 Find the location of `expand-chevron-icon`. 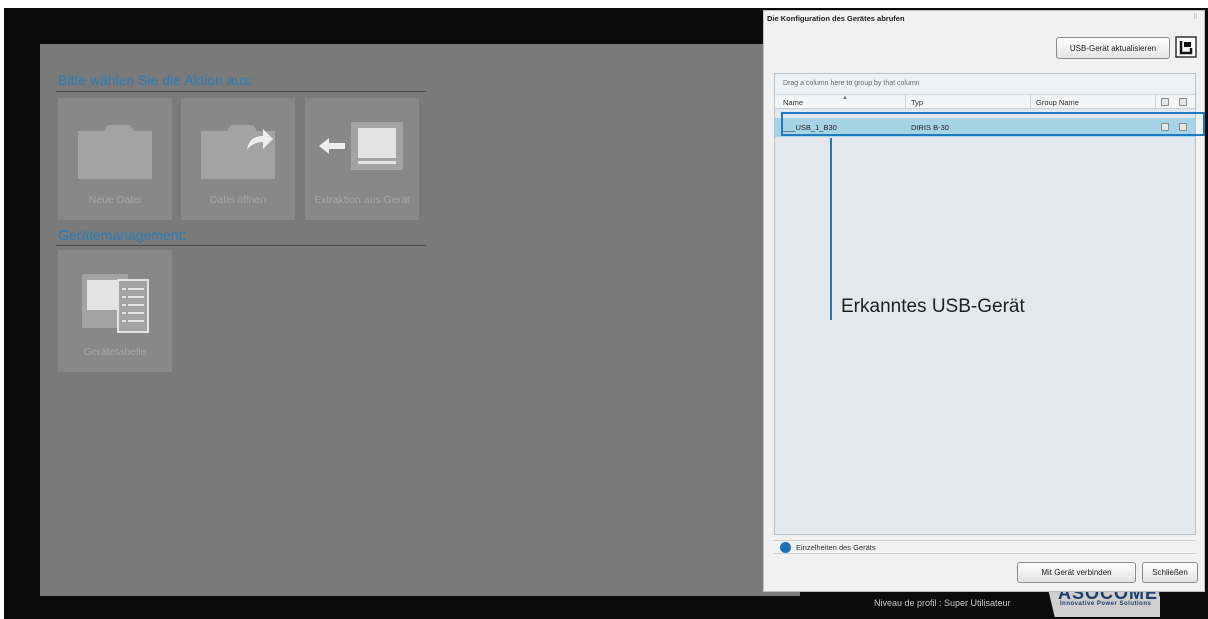

expand-chevron-icon is located at coordinates (785, 547).